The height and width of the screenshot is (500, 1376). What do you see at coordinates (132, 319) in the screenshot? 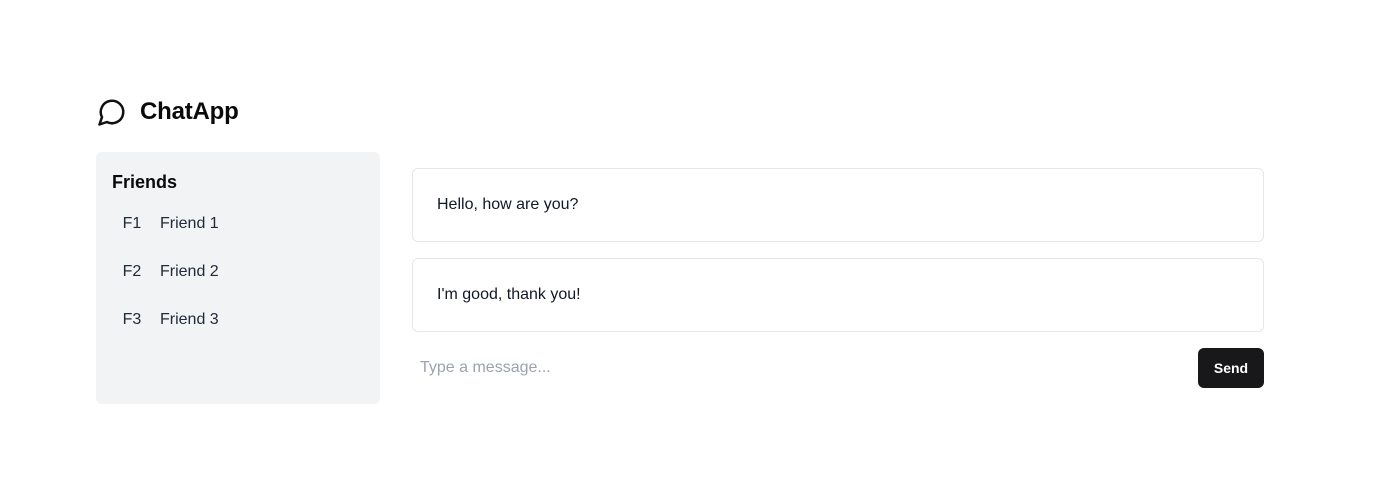
I see `avatar: F3` at bounding box center [132, 319].